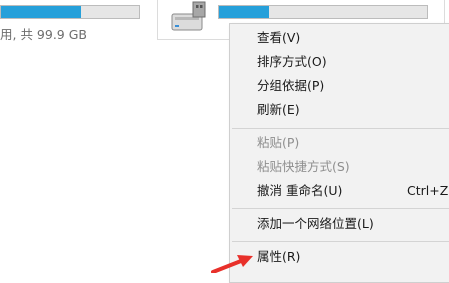 Image resolution: width=449 pixels, height=283 pixels. What do you see at coordinates (278, 142) in the screenshot?
I see `menu-item-label: 粘贴(P)` at bounding box center [278, 142].